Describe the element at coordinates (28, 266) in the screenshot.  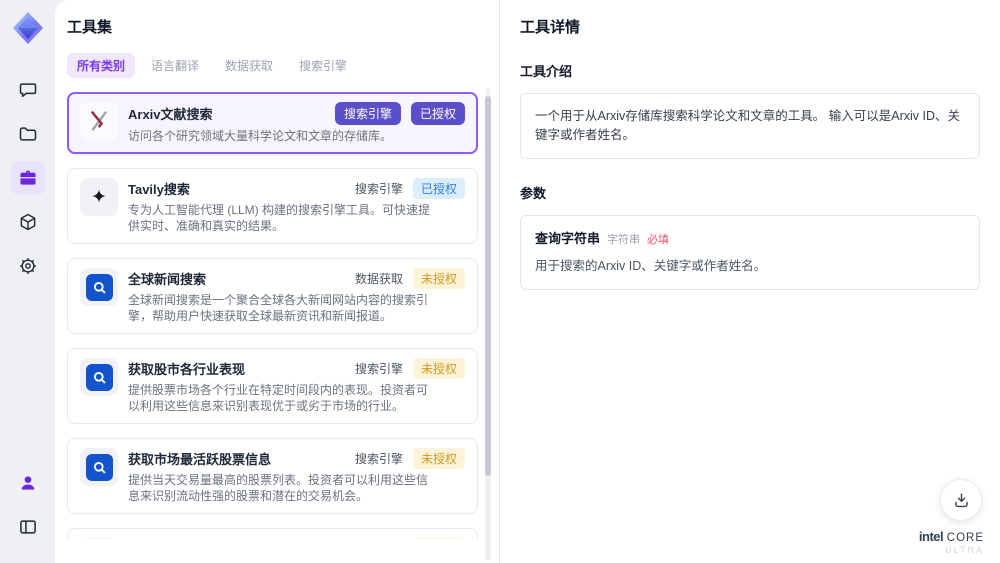
I see `settings-gear-icon` at that location.